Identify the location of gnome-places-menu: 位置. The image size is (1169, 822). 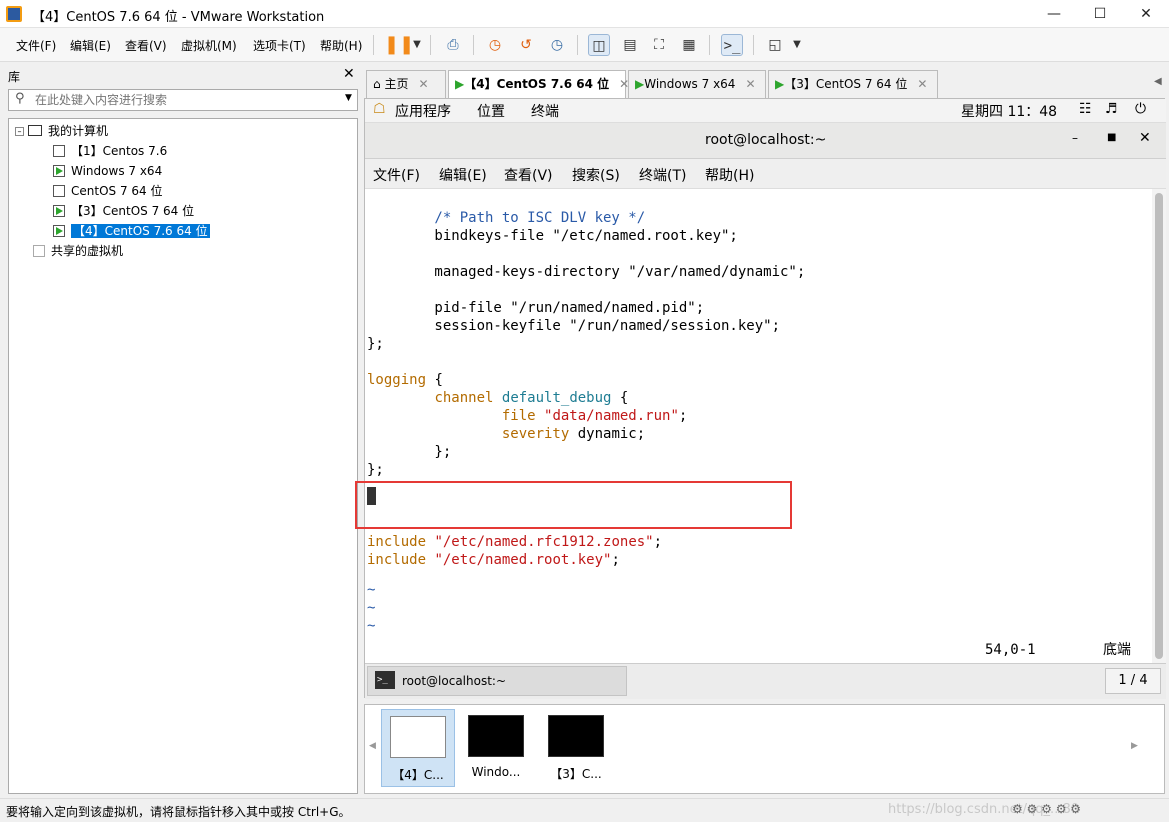
(491, 111).